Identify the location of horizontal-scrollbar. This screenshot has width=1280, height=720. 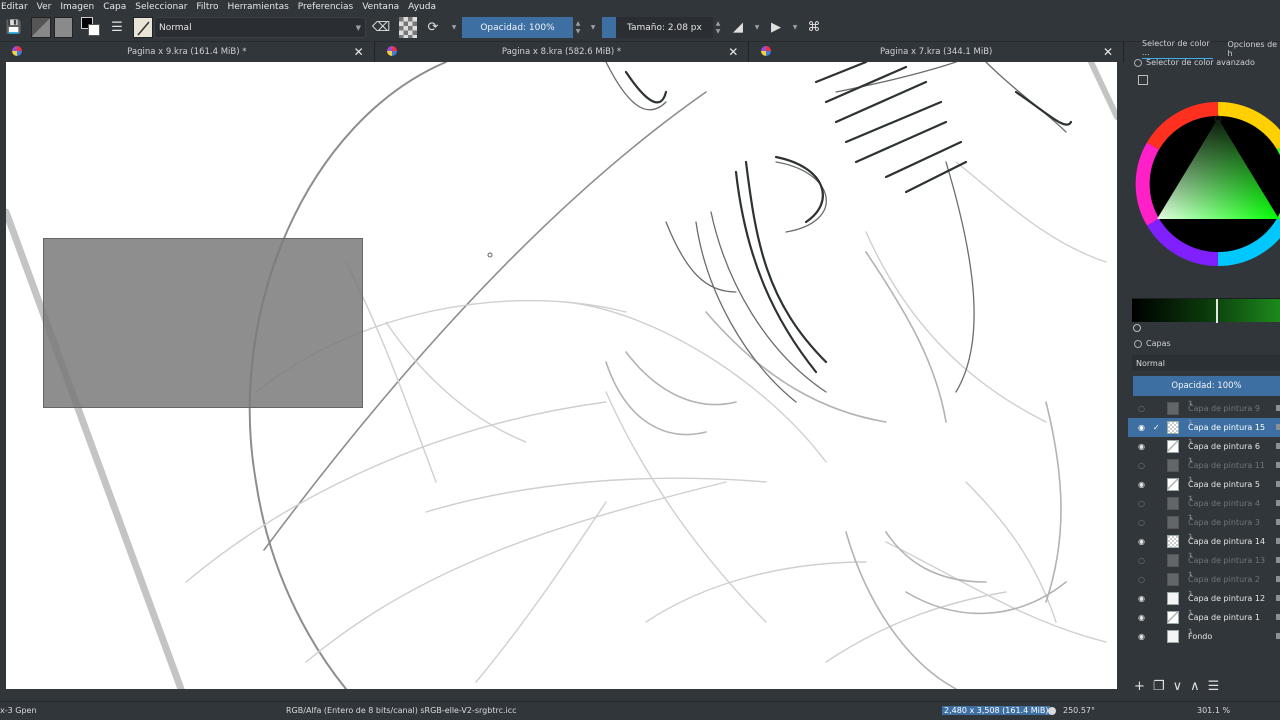
(562, 695).